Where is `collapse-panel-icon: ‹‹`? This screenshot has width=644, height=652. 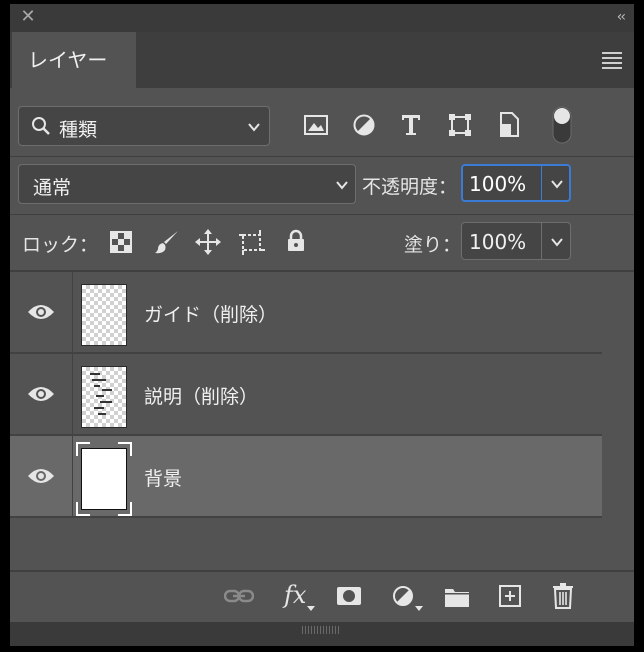 collapse-panel-icon: ‹‹ is located at coordinates (621, 17).